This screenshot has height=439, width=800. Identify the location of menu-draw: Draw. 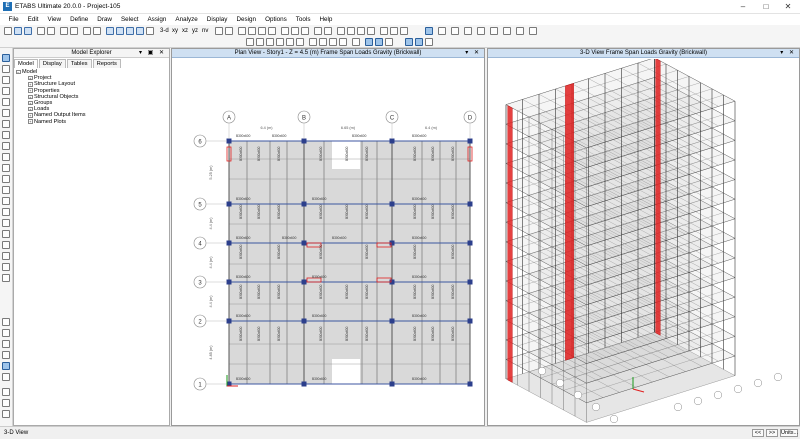
(105, 19).